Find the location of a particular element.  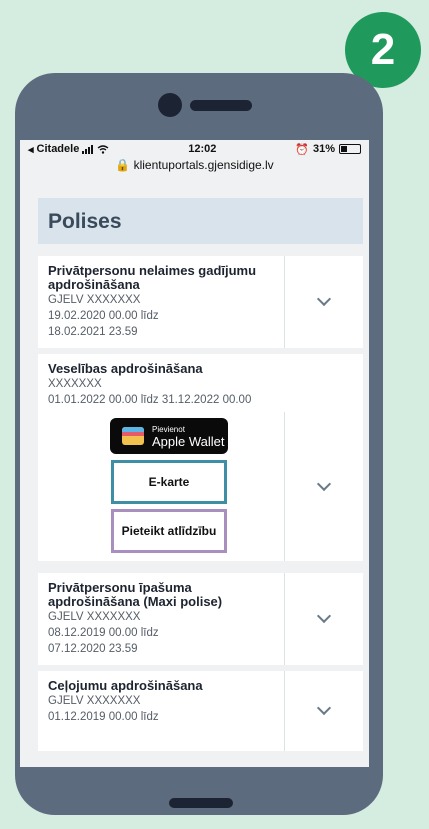

battery-percent: 31% is located at coordinates (323, 149).